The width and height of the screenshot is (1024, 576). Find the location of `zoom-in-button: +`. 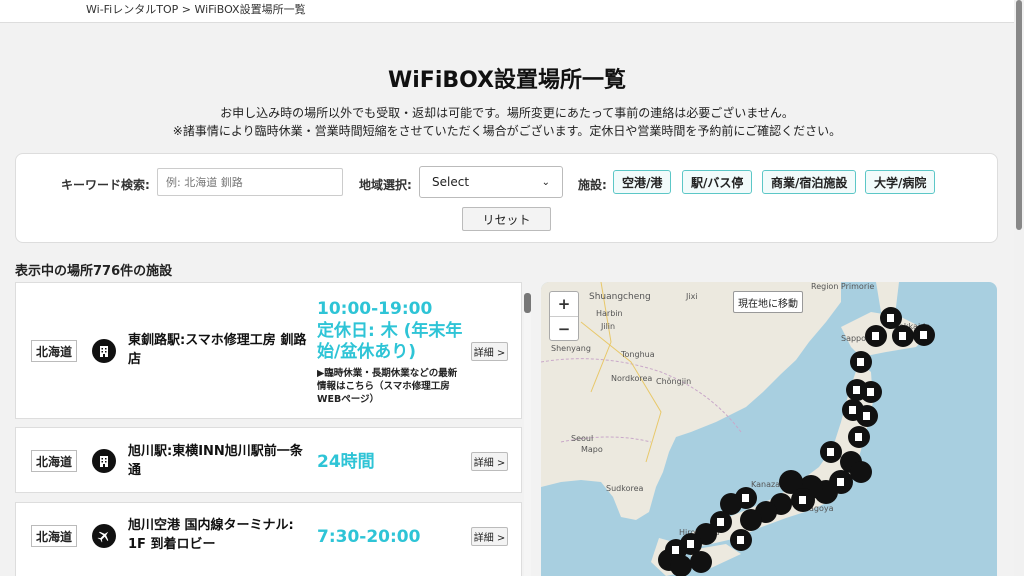

zoom-in-button: + is located at coordinates (564, 304).